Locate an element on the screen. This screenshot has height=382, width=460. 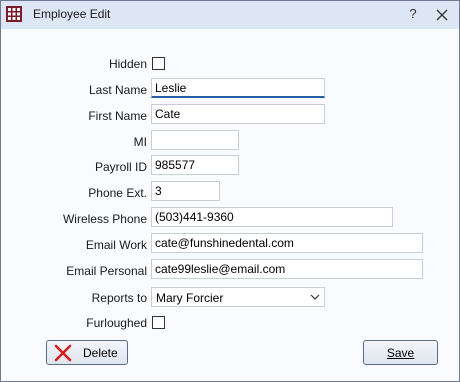
email-work-label: Email Work is located at coordinates (116, 245).